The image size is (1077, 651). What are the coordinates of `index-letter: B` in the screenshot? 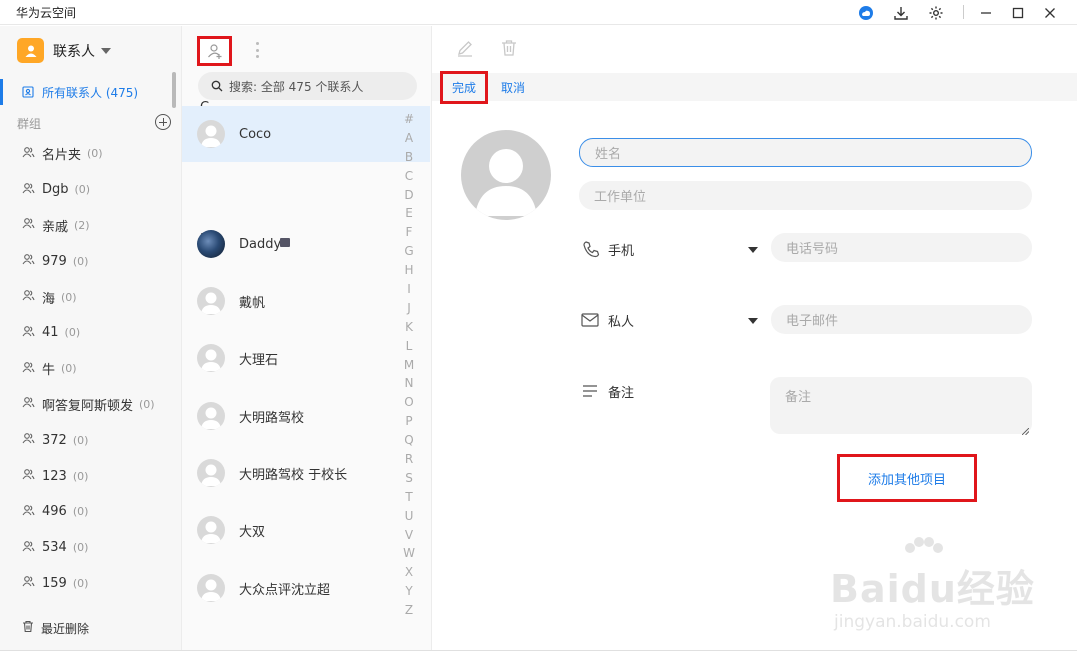 It's located at (409, 159).